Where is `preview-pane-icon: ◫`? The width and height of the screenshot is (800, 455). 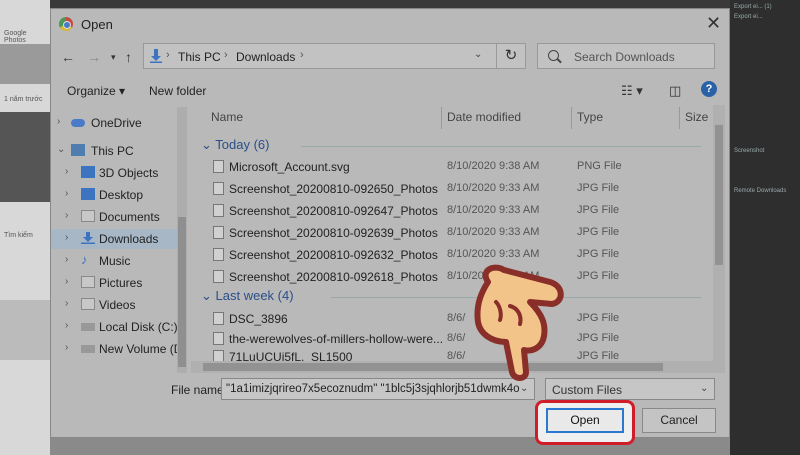 preview-pane-icon: ◫ is located at coordinates (675, 91).